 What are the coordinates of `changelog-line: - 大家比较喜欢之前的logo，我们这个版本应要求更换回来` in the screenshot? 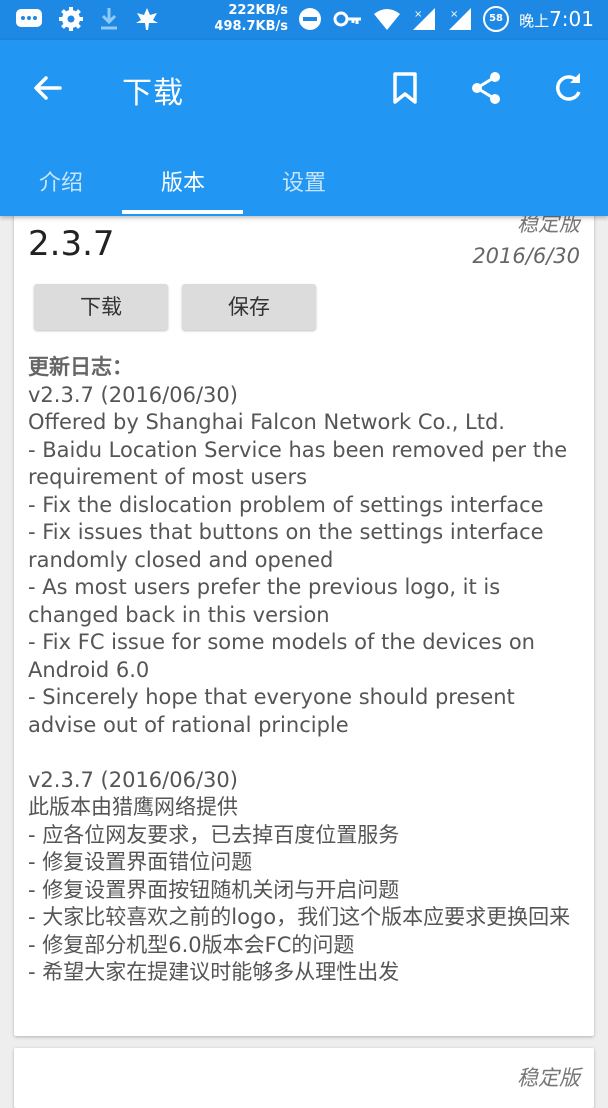 It's located at (299, 917).